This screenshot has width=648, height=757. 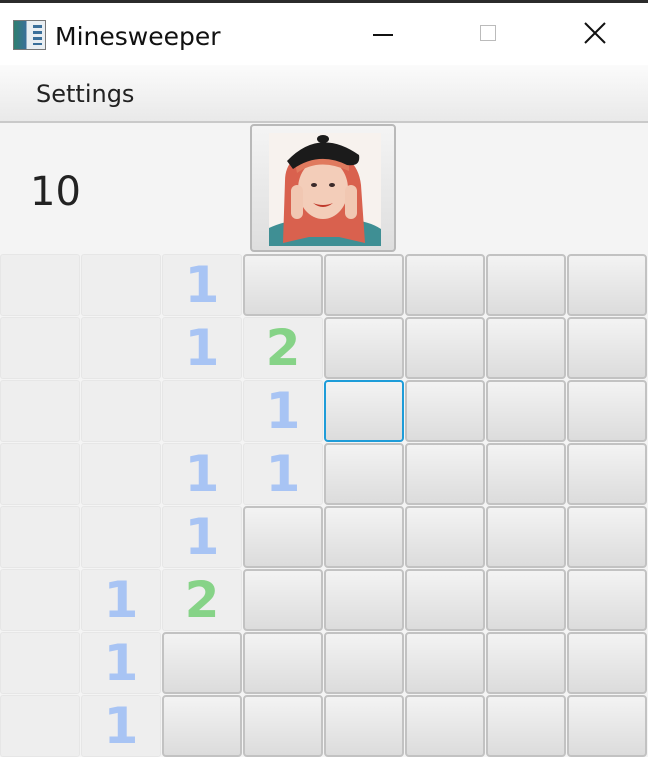 I want to click on new-game-face-button, so click(x=323, y=188).